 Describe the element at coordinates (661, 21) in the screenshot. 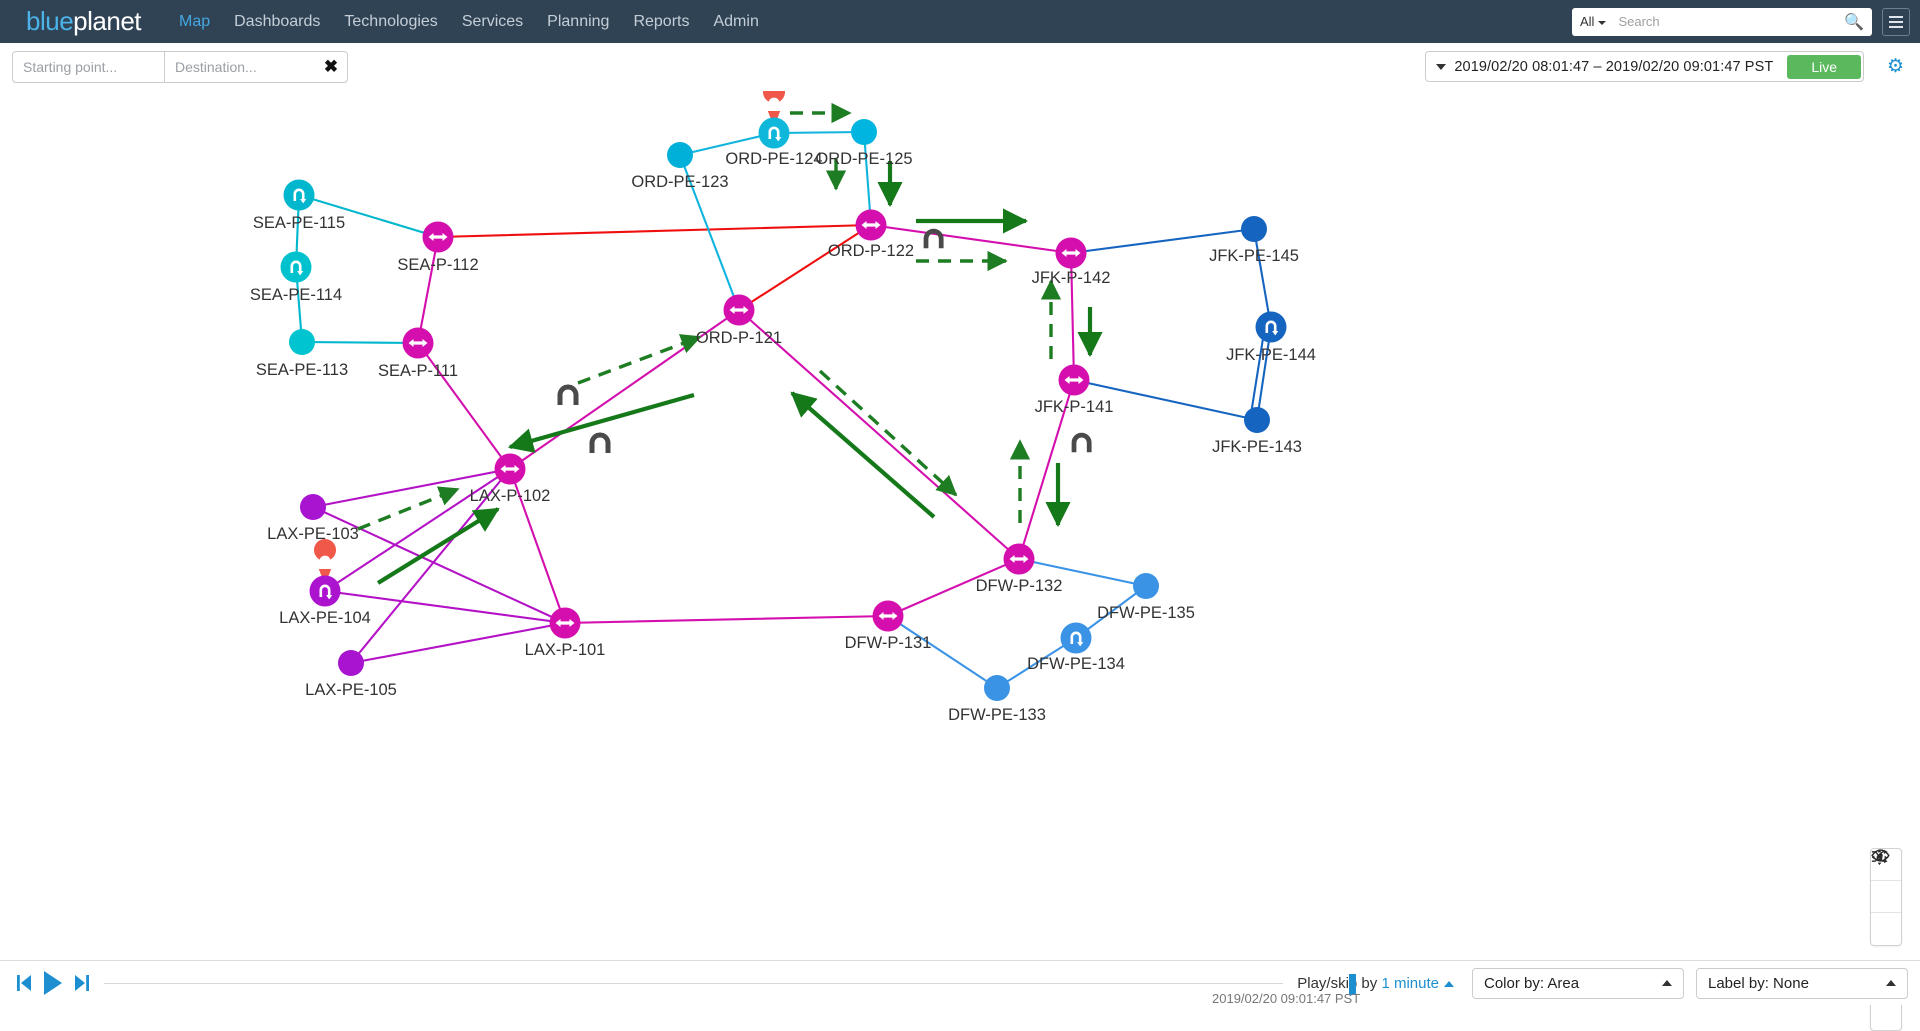

I see `nav-item-reports: Reports` at that location.